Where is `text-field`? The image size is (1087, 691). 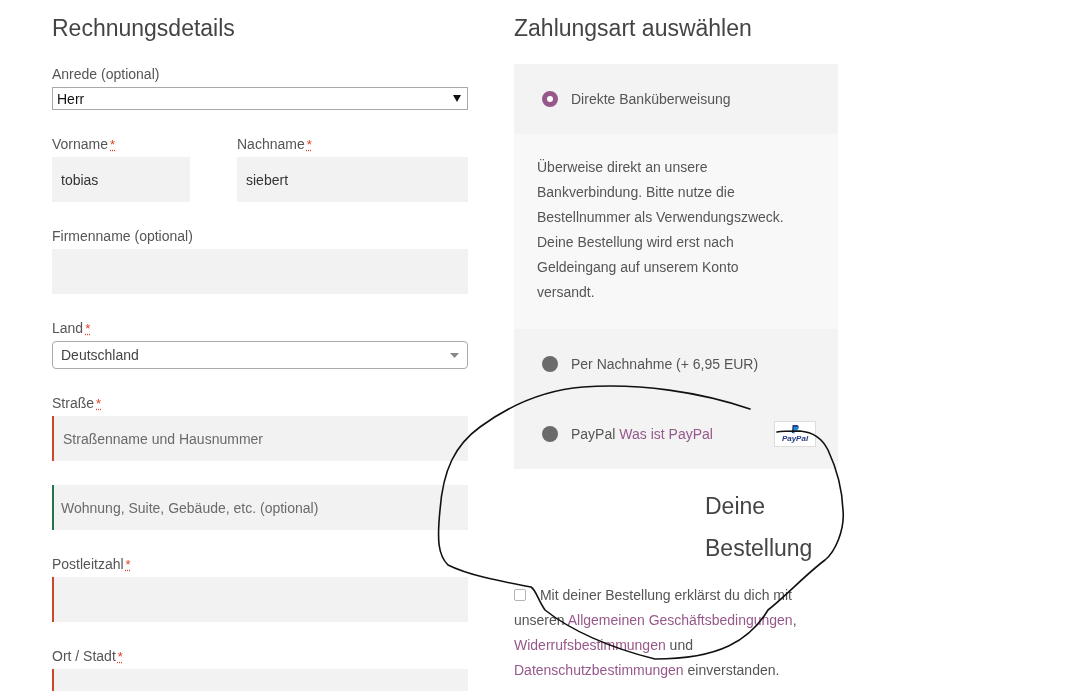
text-field is located at coordinates (260, 599).